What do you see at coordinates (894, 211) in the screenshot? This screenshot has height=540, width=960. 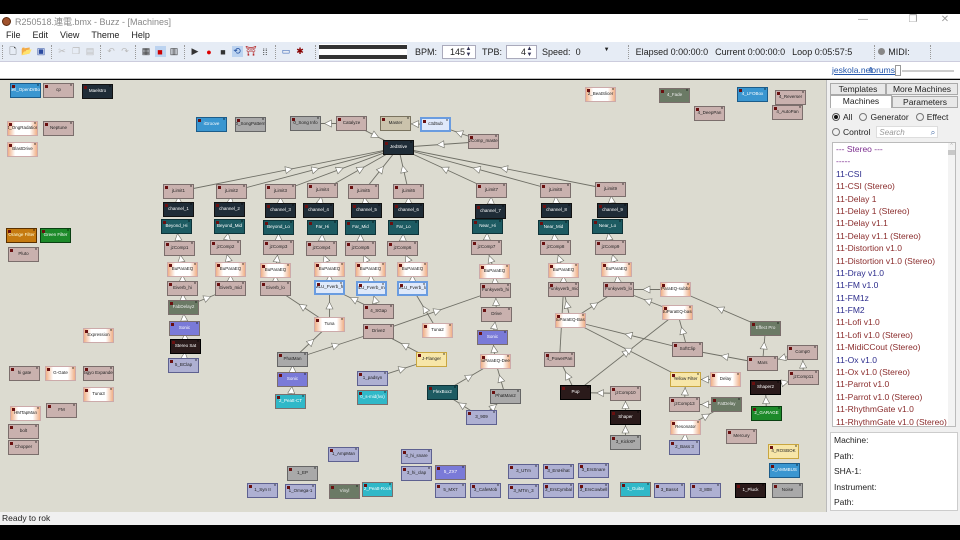 I see `machine-list-item: 11-Delay 1 (Stereo)` at bounding box center [894, 211].